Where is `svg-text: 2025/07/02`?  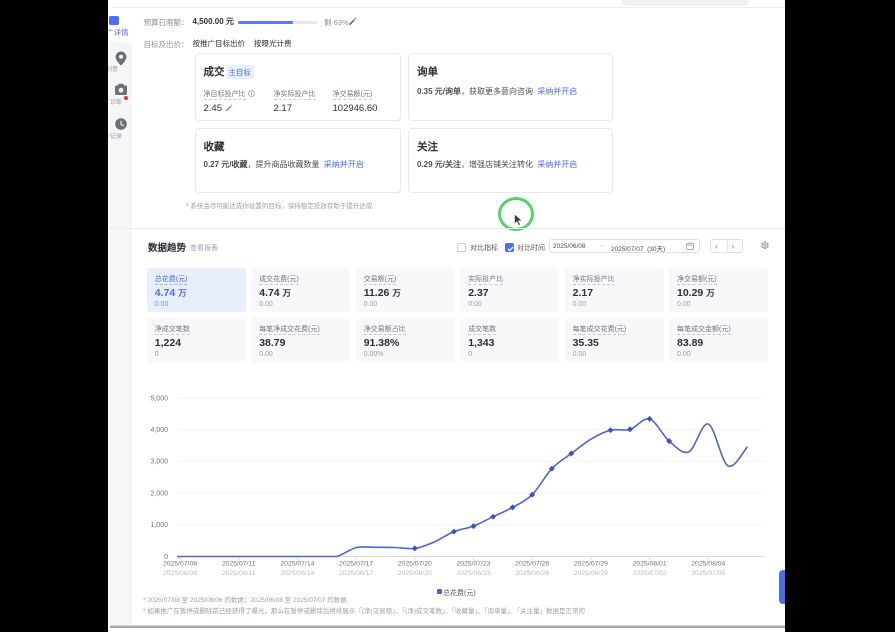
svg-text: 2025/07/02 is located at coordinates (650, 573).